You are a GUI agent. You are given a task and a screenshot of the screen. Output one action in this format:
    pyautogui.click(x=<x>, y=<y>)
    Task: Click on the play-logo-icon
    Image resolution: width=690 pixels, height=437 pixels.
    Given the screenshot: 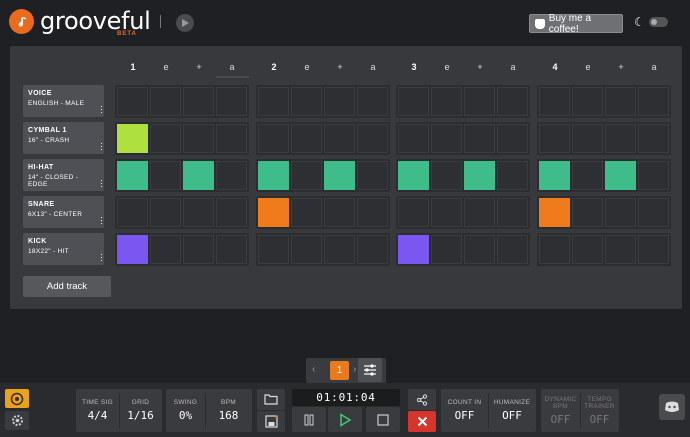 What is the action you would take?
    pyautogui.click(x=185, y=23)
    